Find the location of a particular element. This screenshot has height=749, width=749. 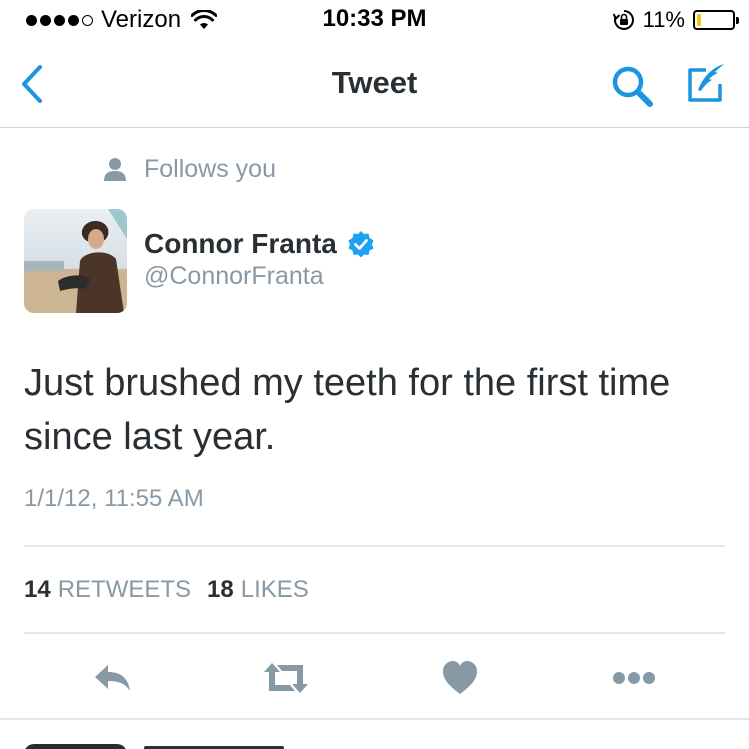

avatar is located at coordinates (75, 261).